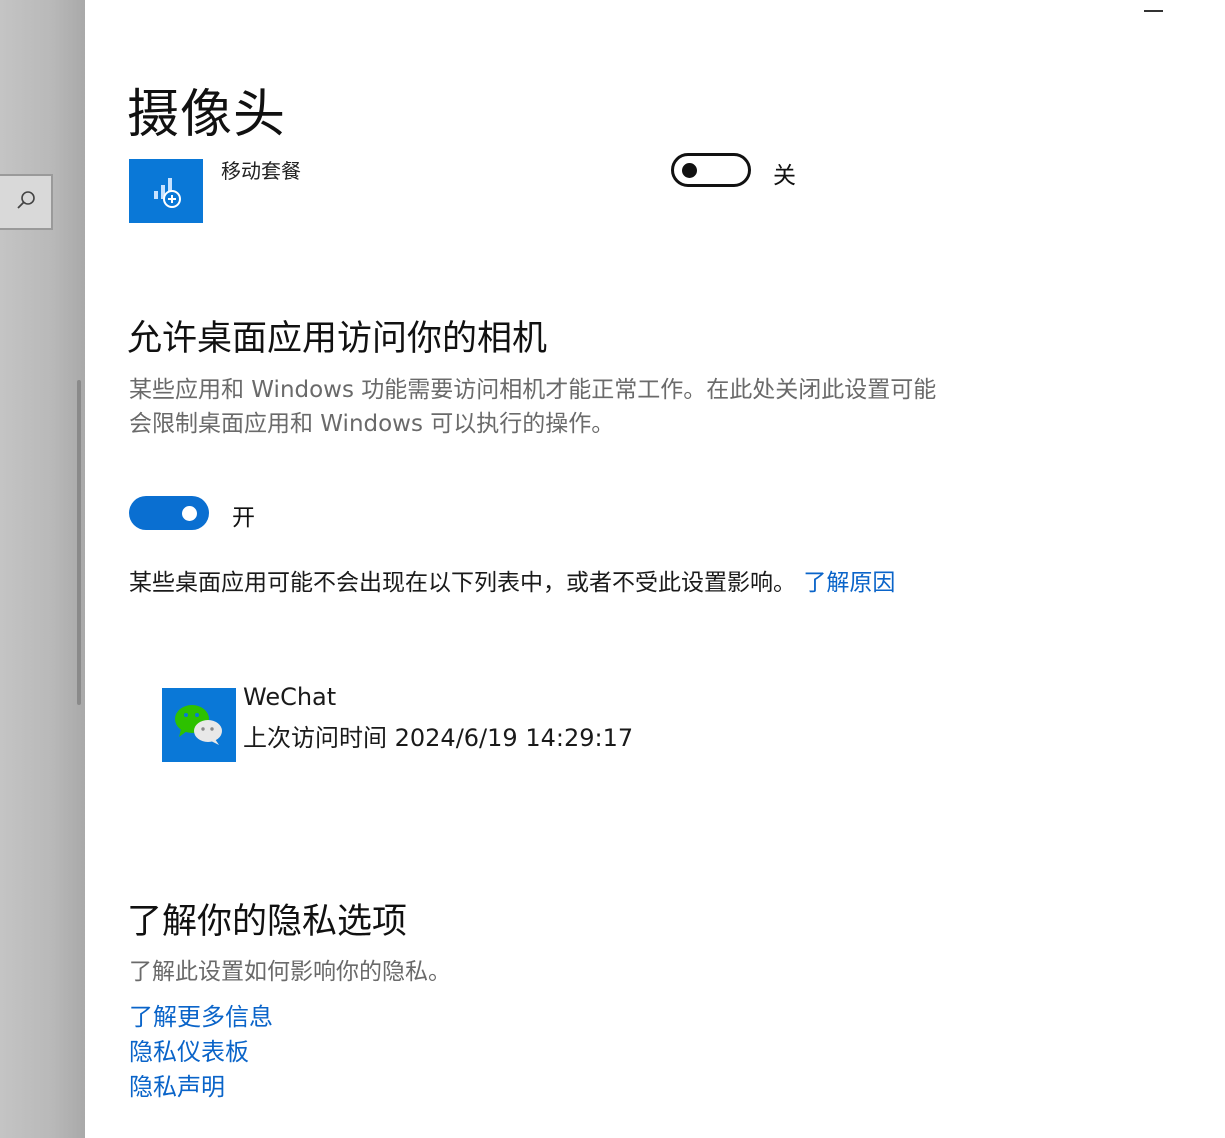 Image resolution: width=1225 pixels, height=1138 pixels. What do you see at coordinates (207, 115) in the screenshot?
I see `page-title: 摄像头` at bounding box center [207, 115].